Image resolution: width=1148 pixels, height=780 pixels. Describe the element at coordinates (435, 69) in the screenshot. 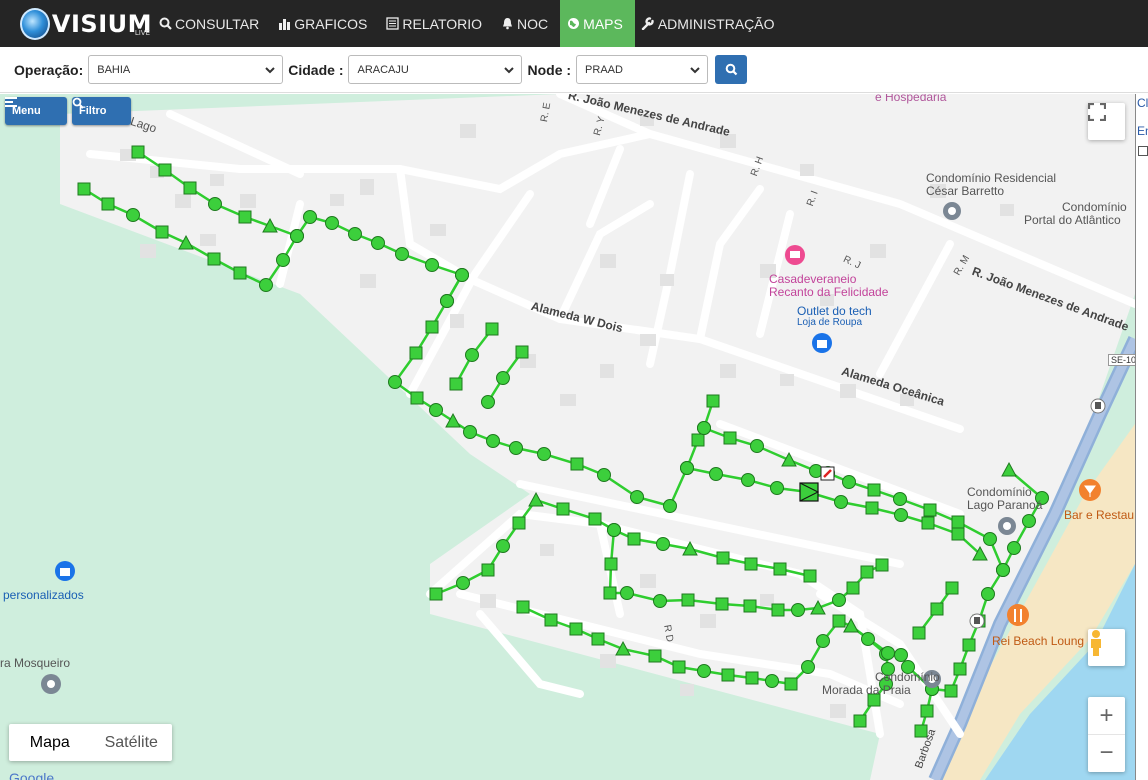

I see `cidade-select: ARACAJU` at that location.